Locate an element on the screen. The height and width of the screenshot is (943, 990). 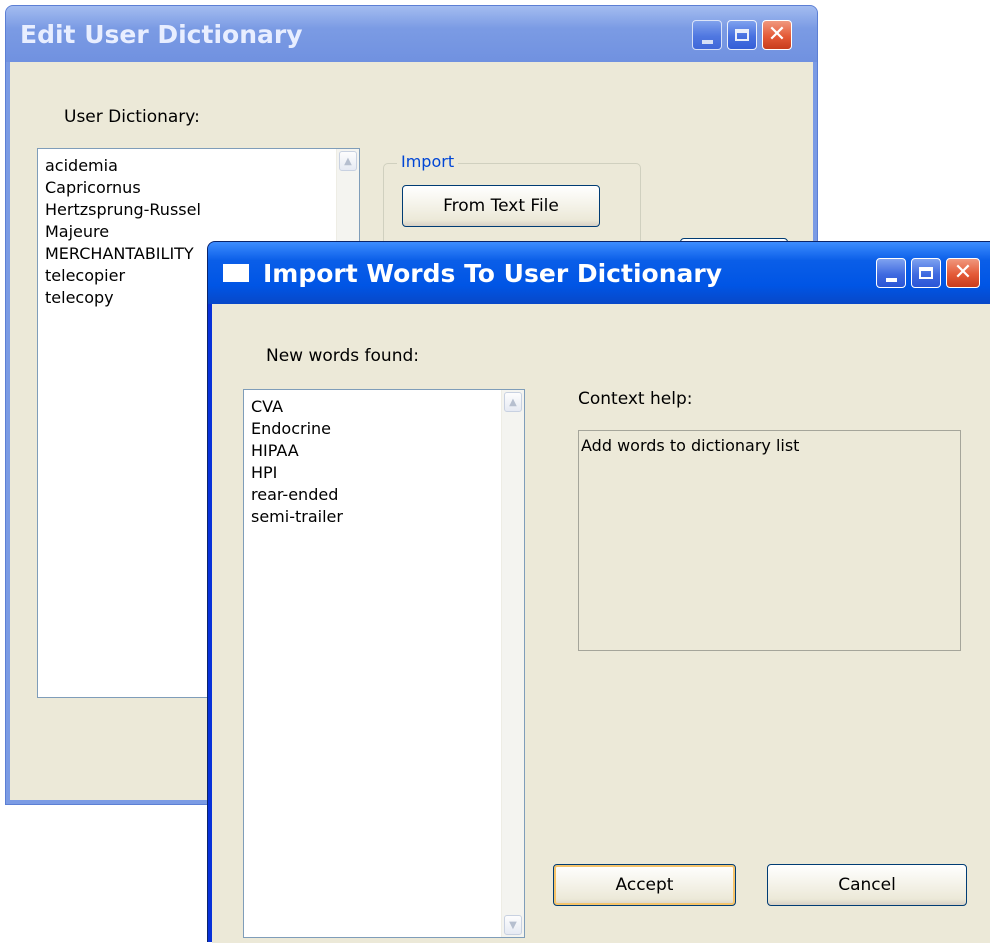
import-dialog-title: Import Words To User Dictionary is located at coordinates (492, 273).